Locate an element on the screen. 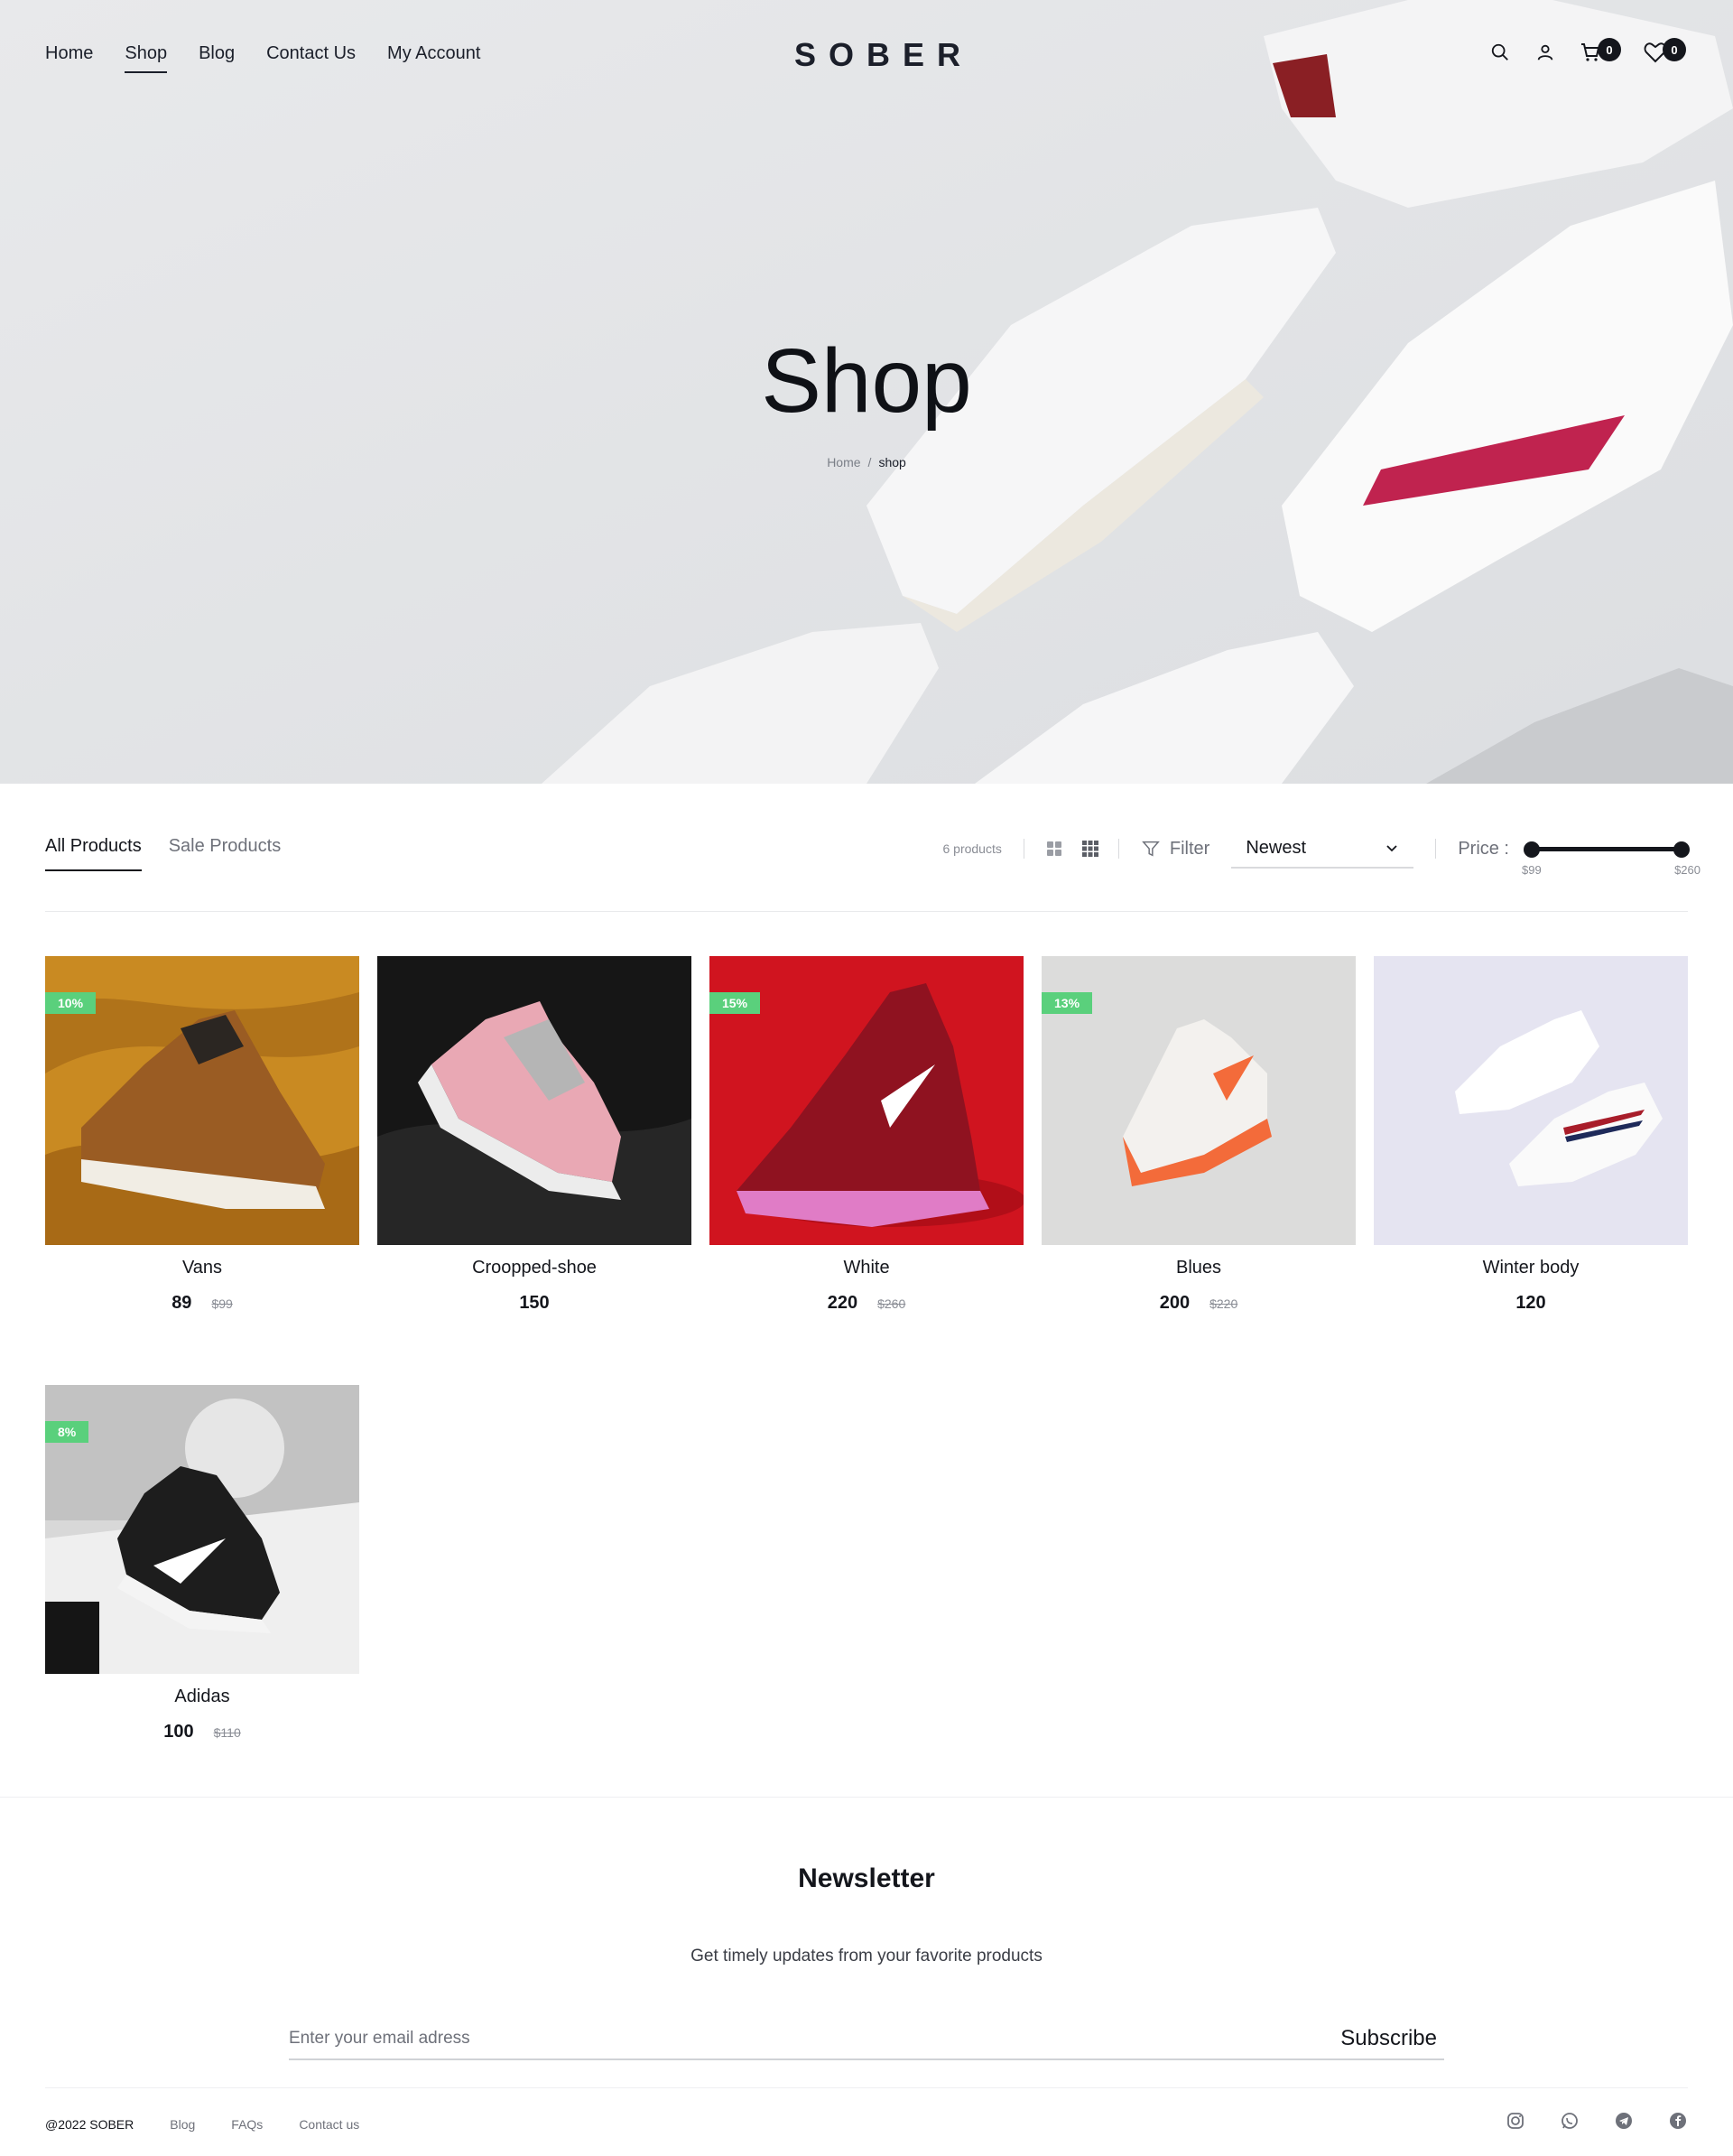  product-old-price: $260 is located at coordinates (891, 1304).